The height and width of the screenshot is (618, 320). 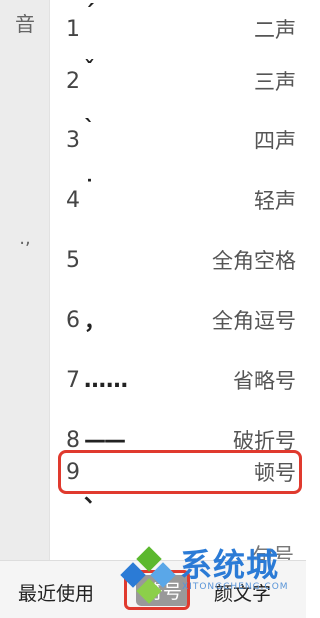 What do you see at coordinates (275, 30) in the screenshot?
I see `row-label: 二声` at bounding box center [275, 30].